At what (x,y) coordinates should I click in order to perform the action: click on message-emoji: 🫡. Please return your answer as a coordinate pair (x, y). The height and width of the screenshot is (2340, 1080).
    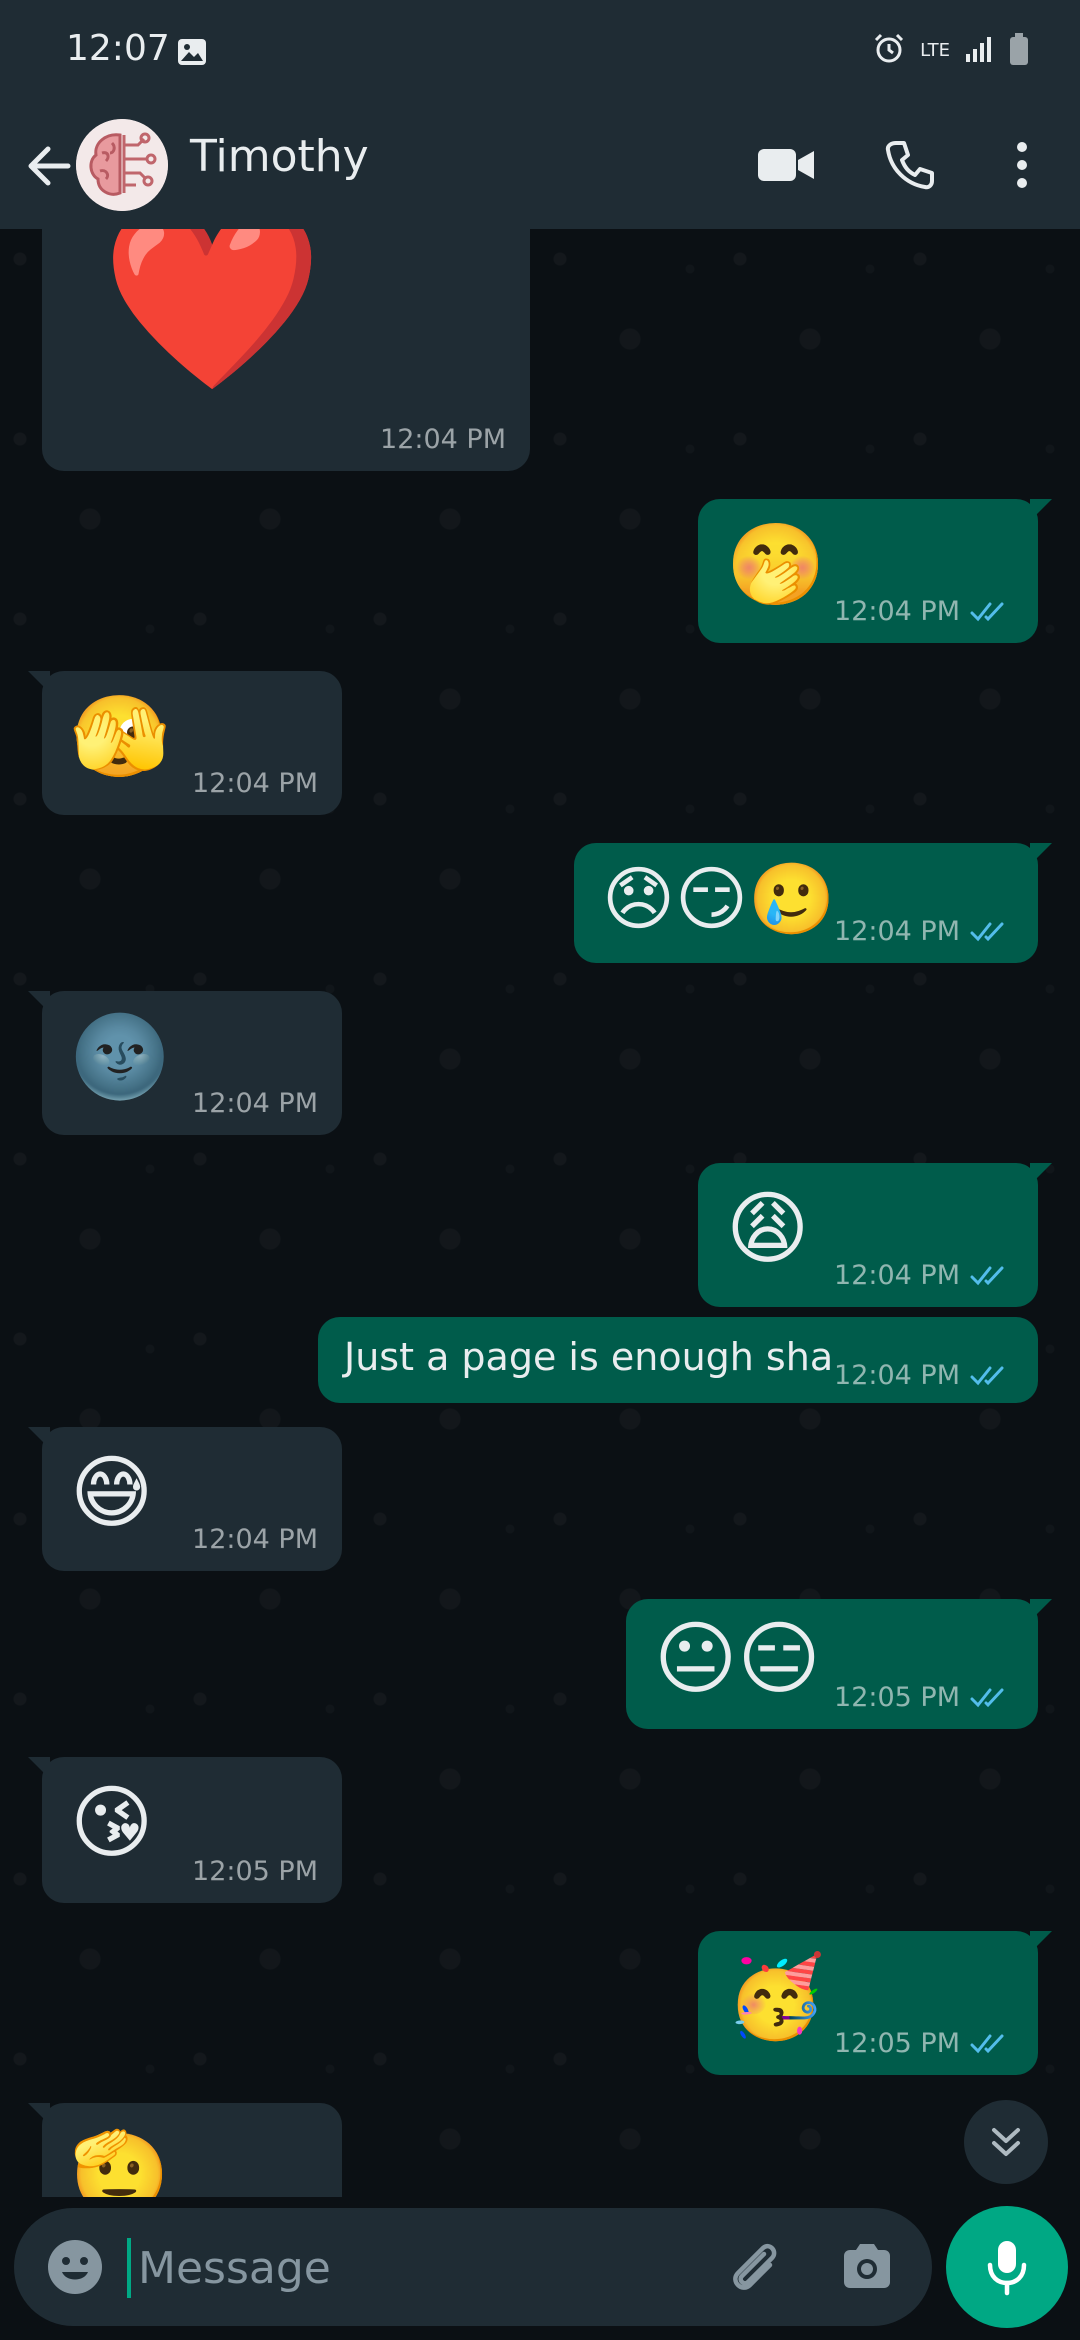
    Looking at the image, I should click on (120, 2162).